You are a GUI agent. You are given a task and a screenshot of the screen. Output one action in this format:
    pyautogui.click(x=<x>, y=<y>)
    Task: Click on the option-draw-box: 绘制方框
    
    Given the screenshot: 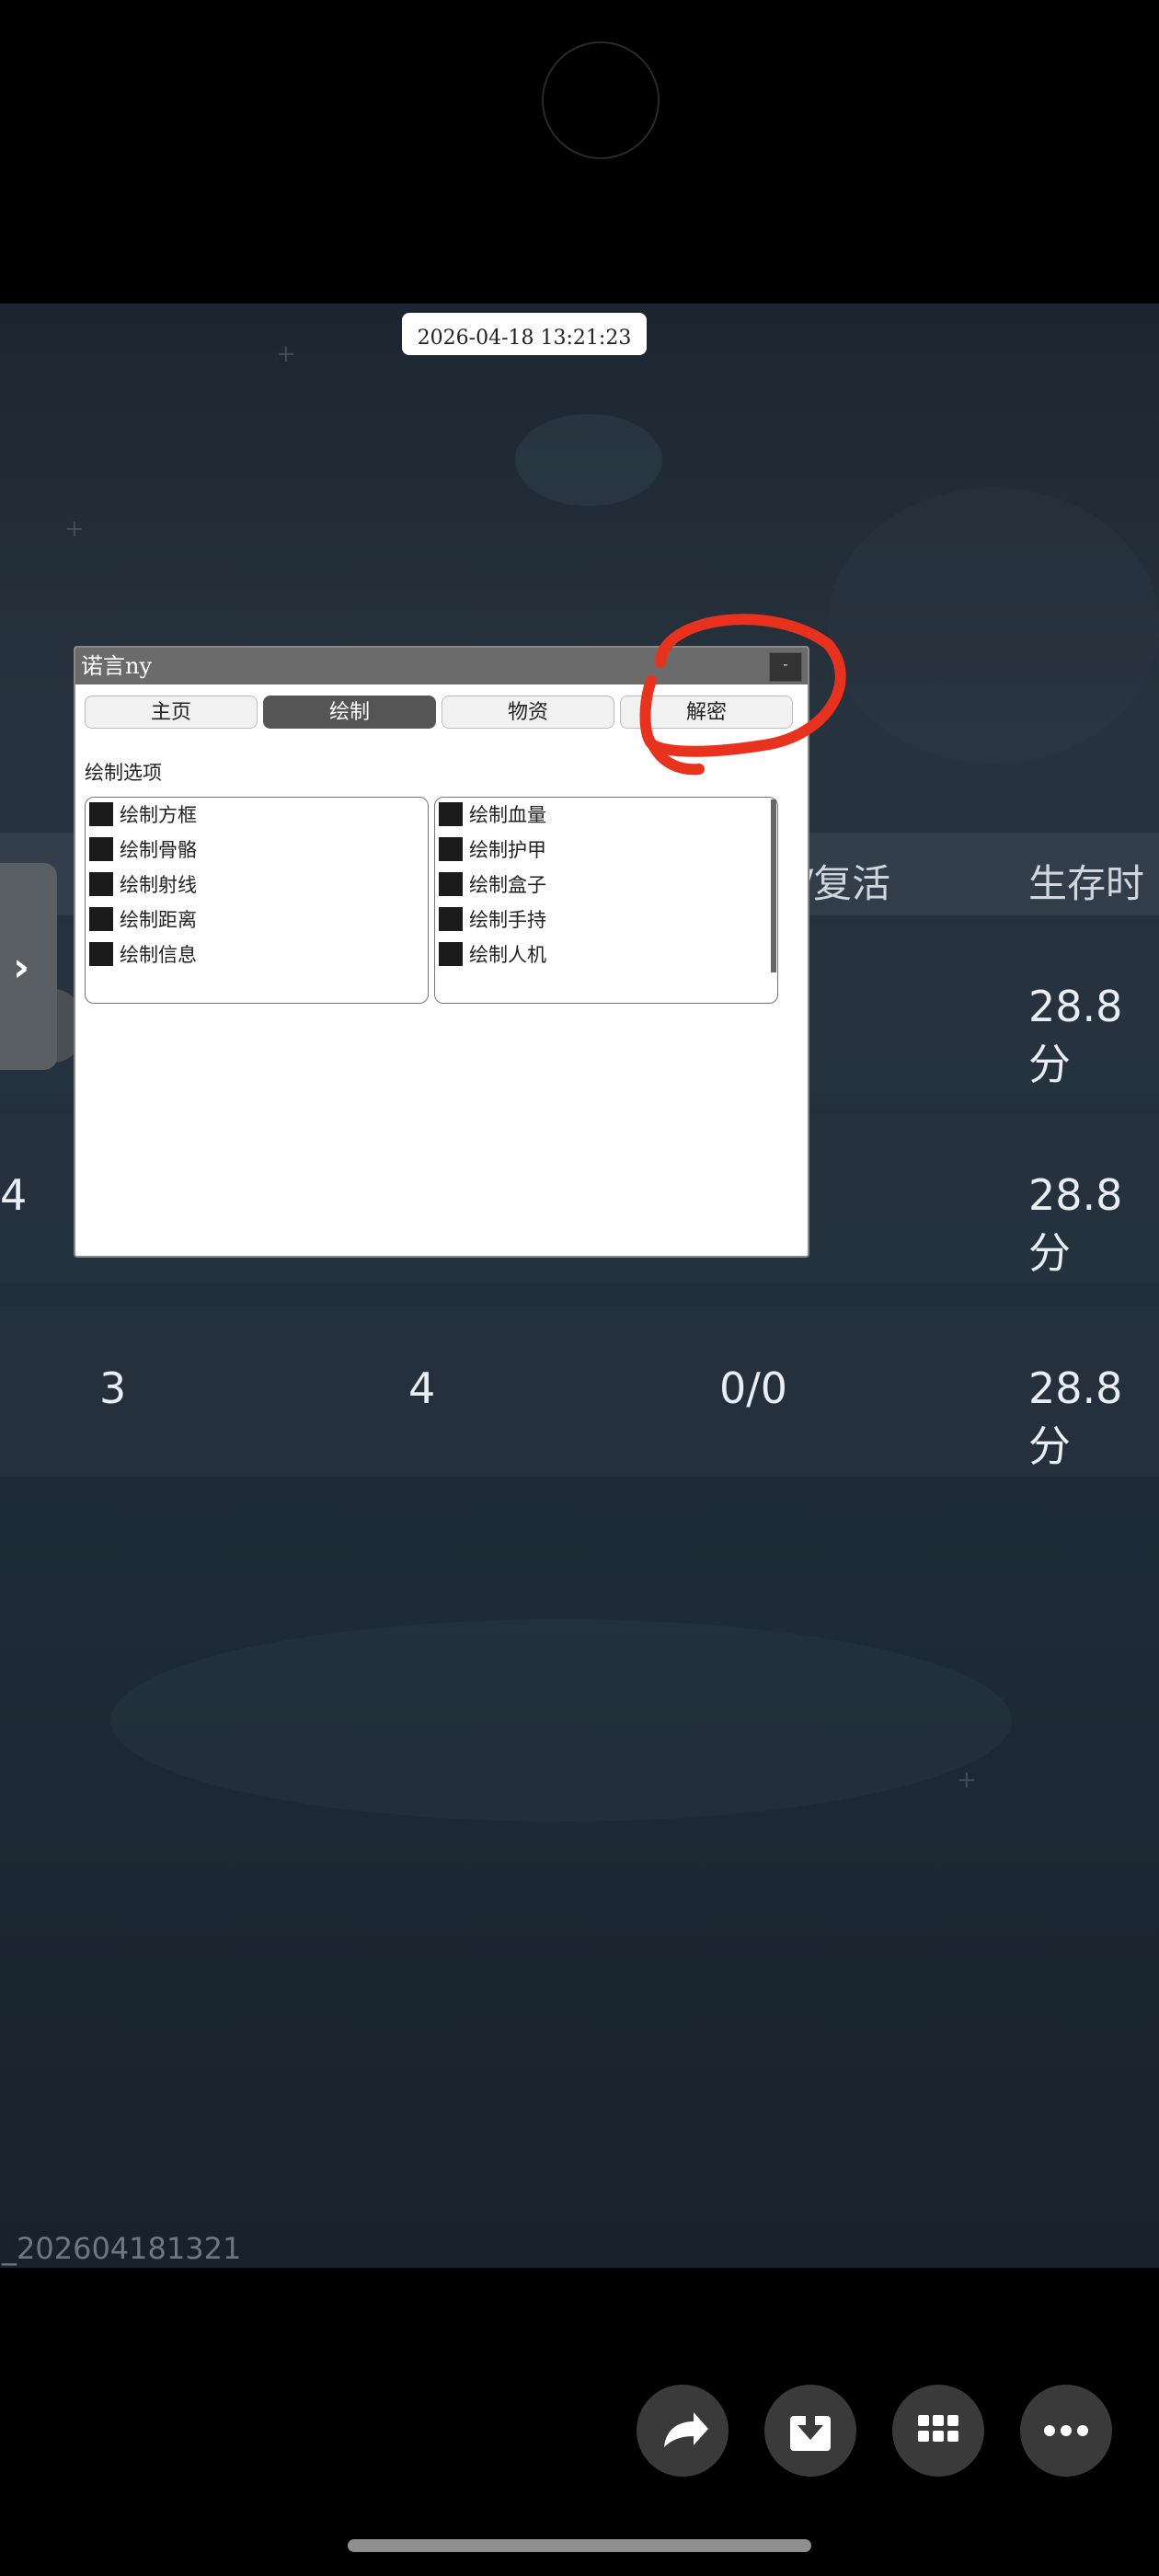 What is the action you would take?
    pyautogui.click(x=143, y=814)
    